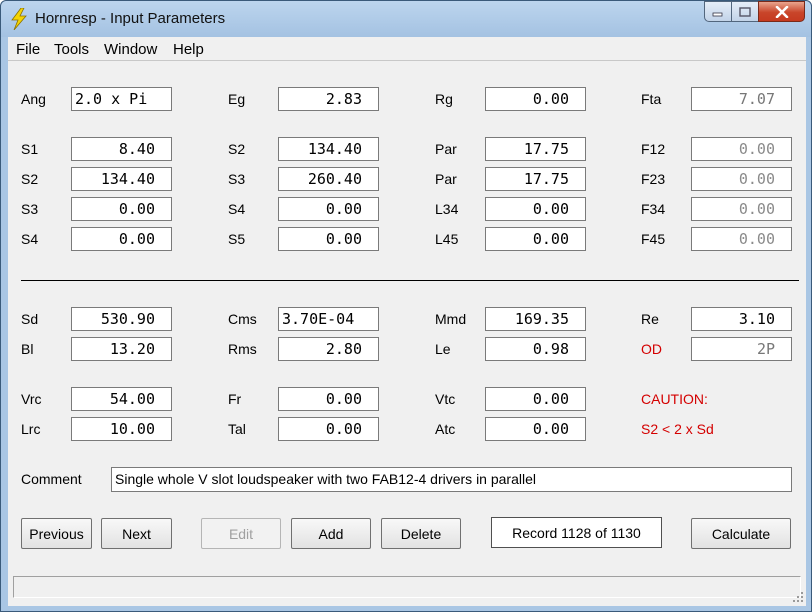 This screenshot has height=612, width=812. What do you see at coordinates (130, 49) in the screenshot?
I see `menu-window: Window` at bounding box center [130, 49].